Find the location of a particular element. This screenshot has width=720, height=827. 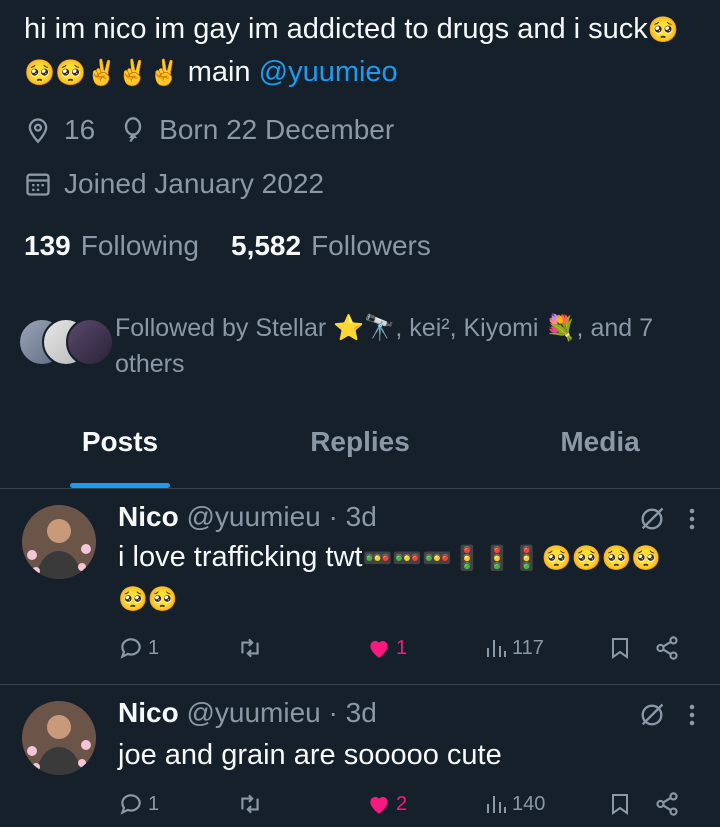

following-label: Following is located at coordinates (139, 245).